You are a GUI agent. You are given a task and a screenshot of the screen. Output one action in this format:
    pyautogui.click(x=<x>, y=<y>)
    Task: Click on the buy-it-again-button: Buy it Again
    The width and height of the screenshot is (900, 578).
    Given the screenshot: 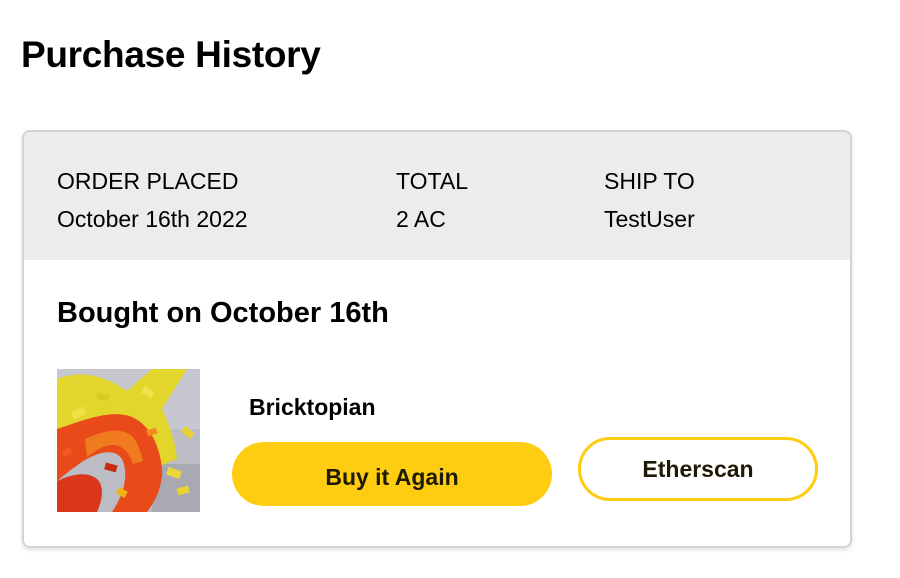 What is the action you would take?
    pyautogui.click(x=392, y=474)
    